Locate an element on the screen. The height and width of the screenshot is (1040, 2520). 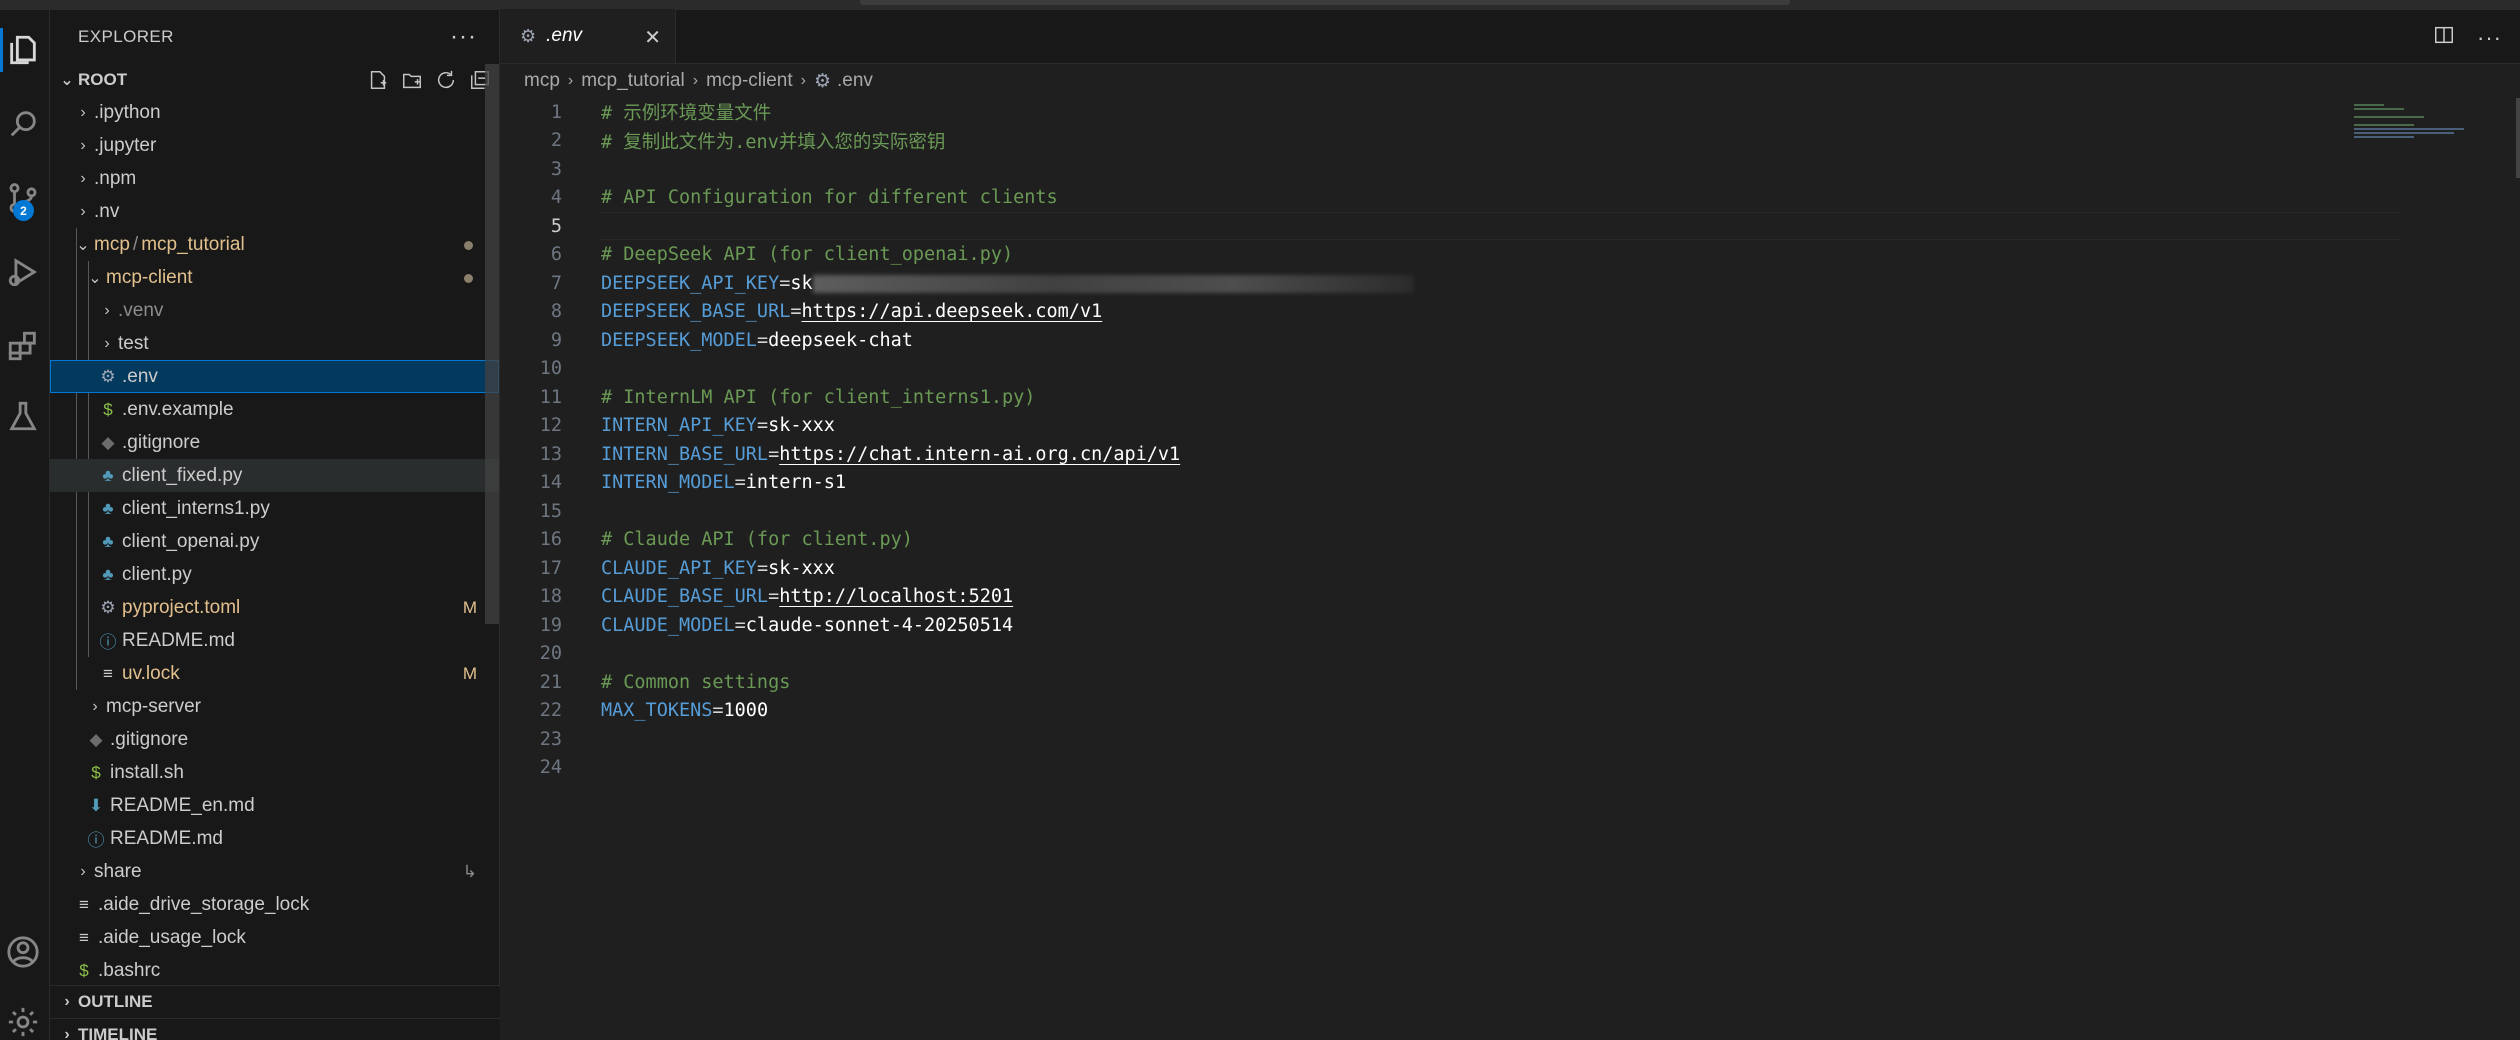
run-debug-icon is located at coordinates (23, 272).